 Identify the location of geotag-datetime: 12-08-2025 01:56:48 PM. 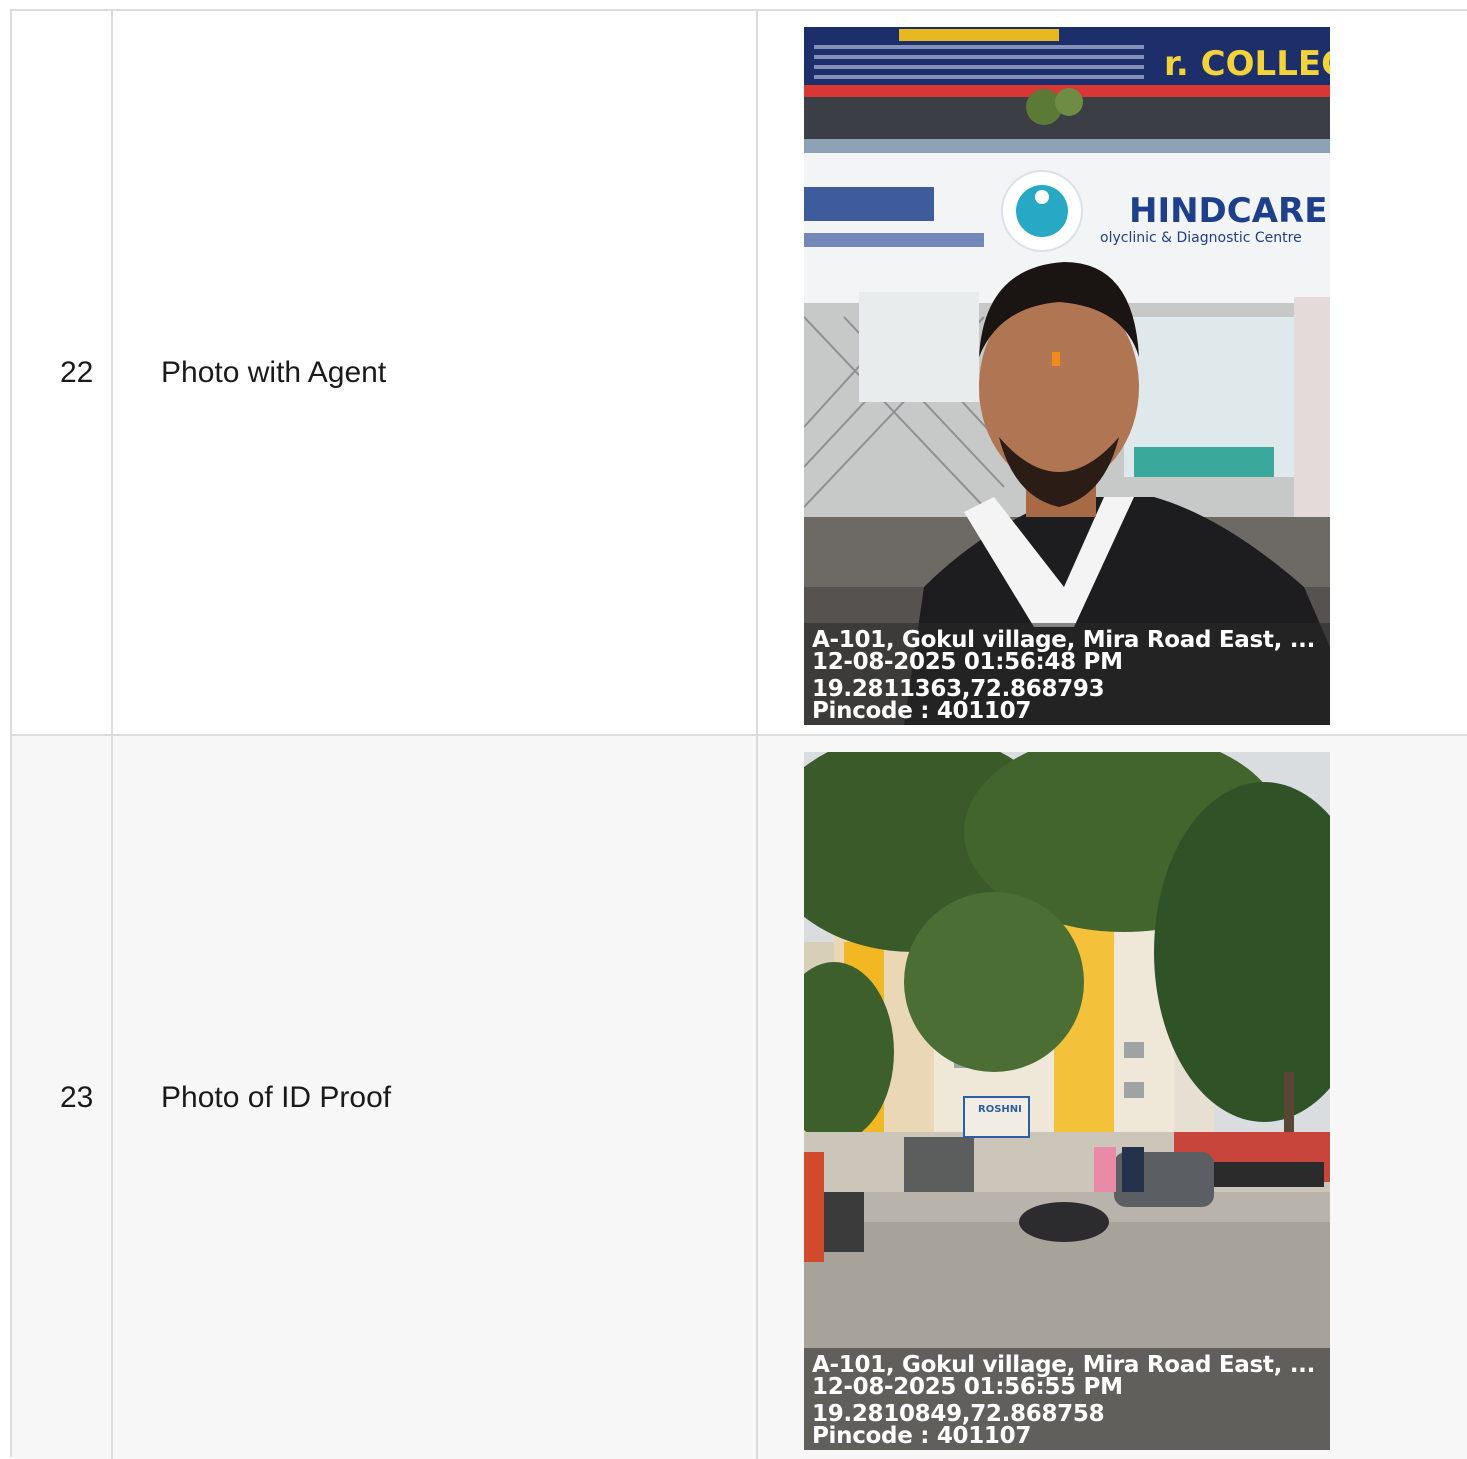
(967, 662).